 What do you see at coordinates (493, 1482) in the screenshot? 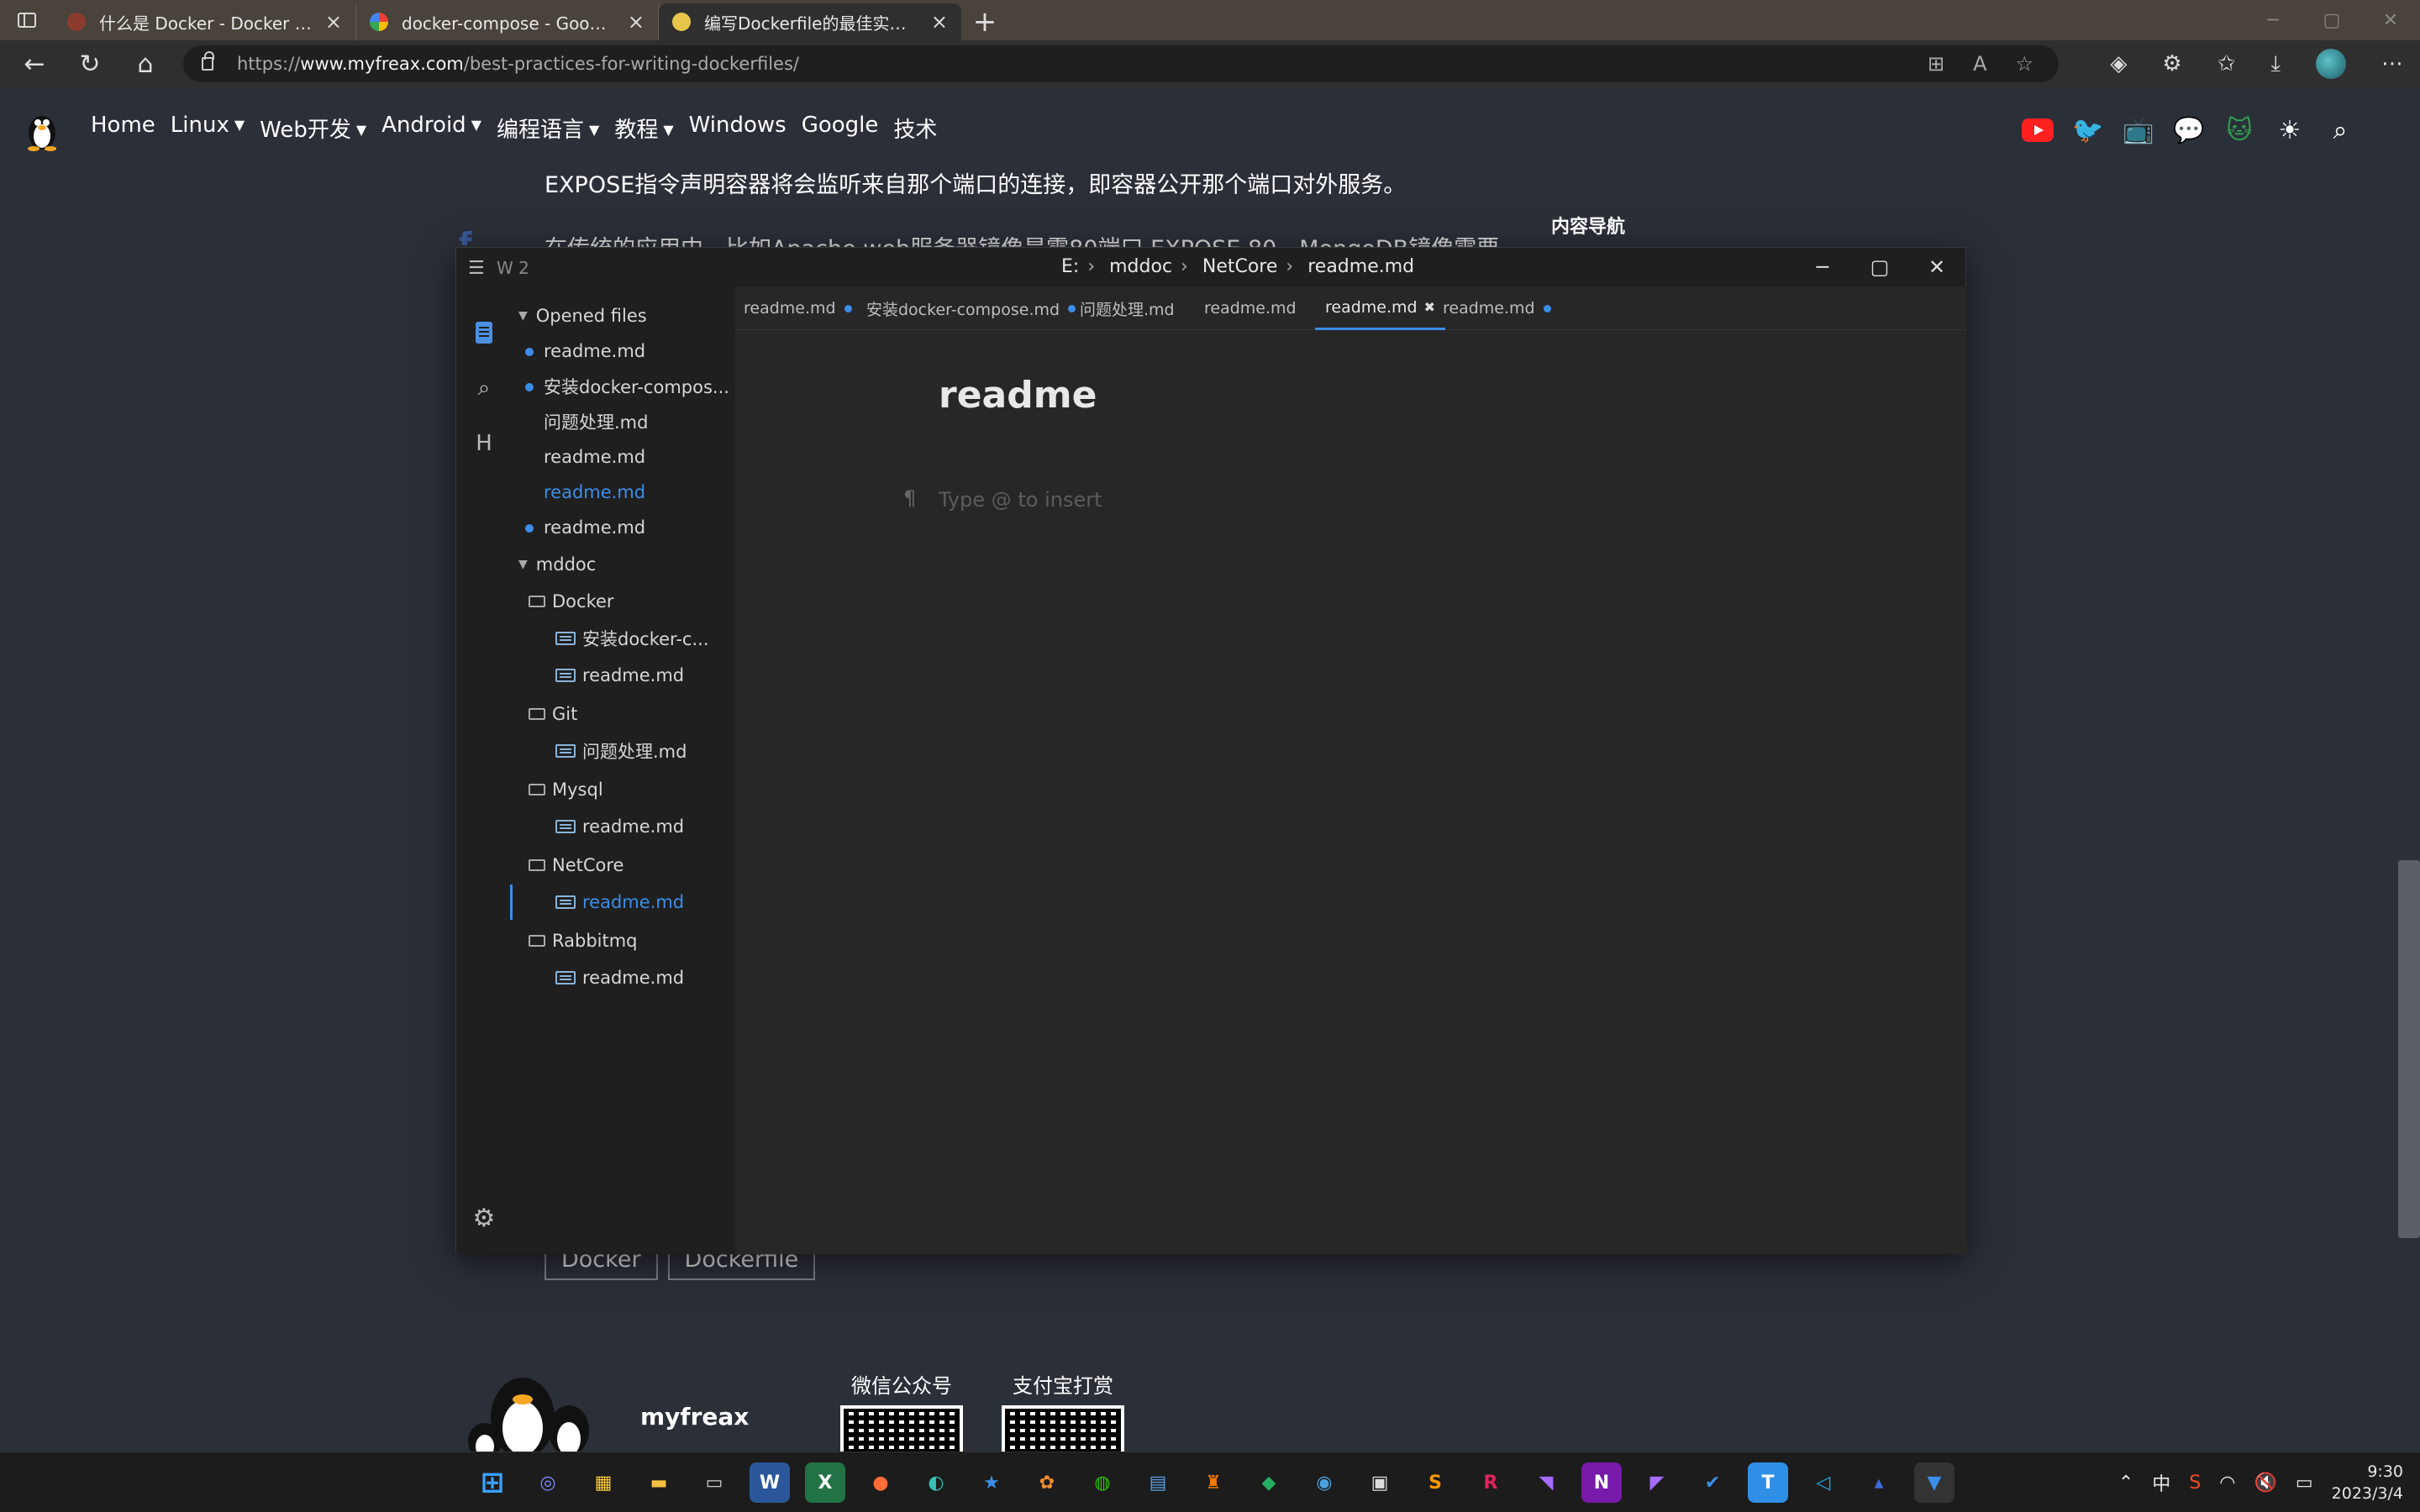
I see `windows-start-icon: ⊞` at bounding box center [493, 1482].